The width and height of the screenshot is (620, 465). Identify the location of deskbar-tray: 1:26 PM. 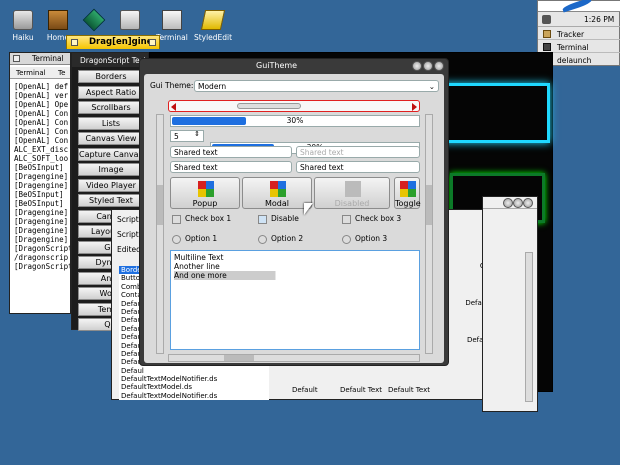
(579, 20).